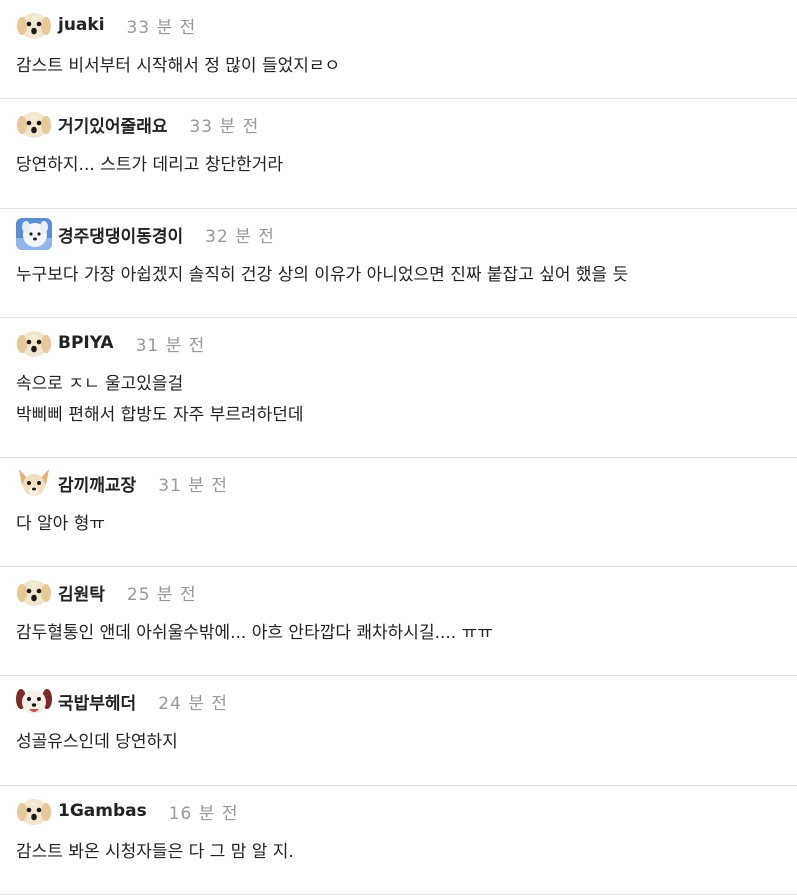 The width and height of the screenshot is (797, 895). I want to click on comment-text: 속으로 ㅈㄴ 울고있을걸 박삐삐 편해서 합방도 자주 부르려하던데, so click(399, 400).